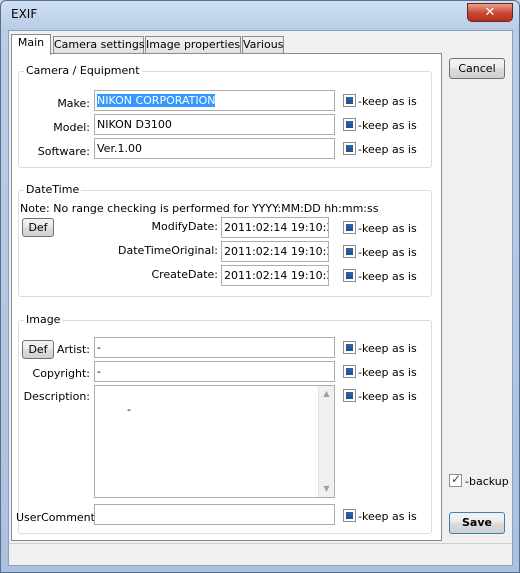  I want to click on modify-date-keep-checkbox, so click(349, 227).